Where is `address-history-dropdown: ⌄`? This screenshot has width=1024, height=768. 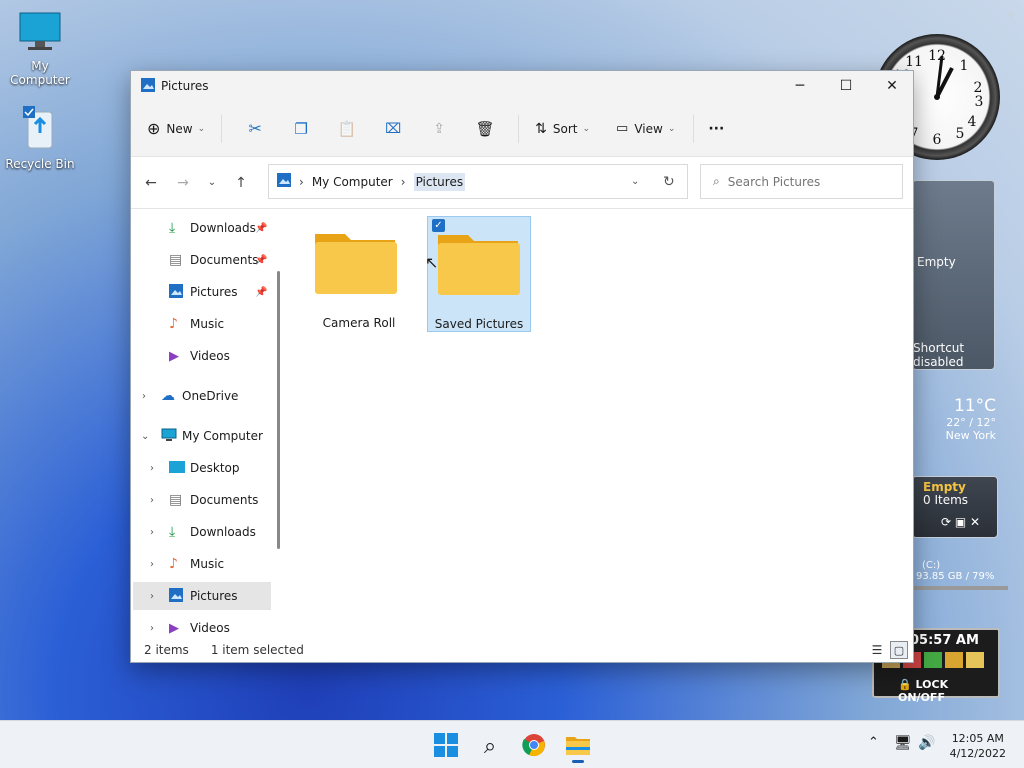 address-history-dropdown: ⌄ is located at coordinates (635, 181).